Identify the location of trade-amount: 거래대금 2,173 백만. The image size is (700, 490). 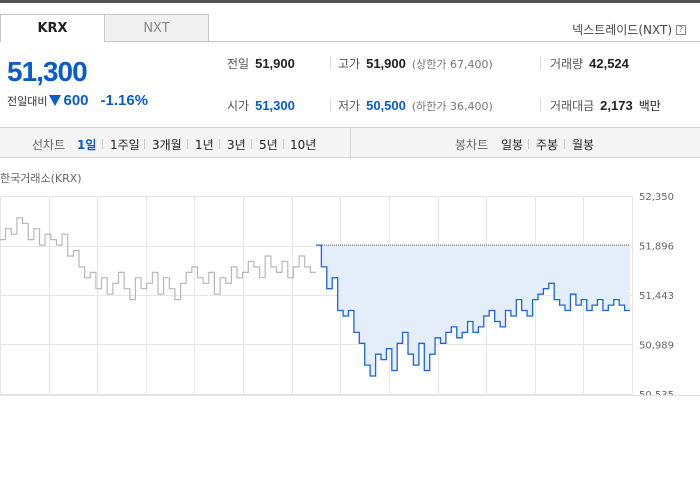
(605, 105).